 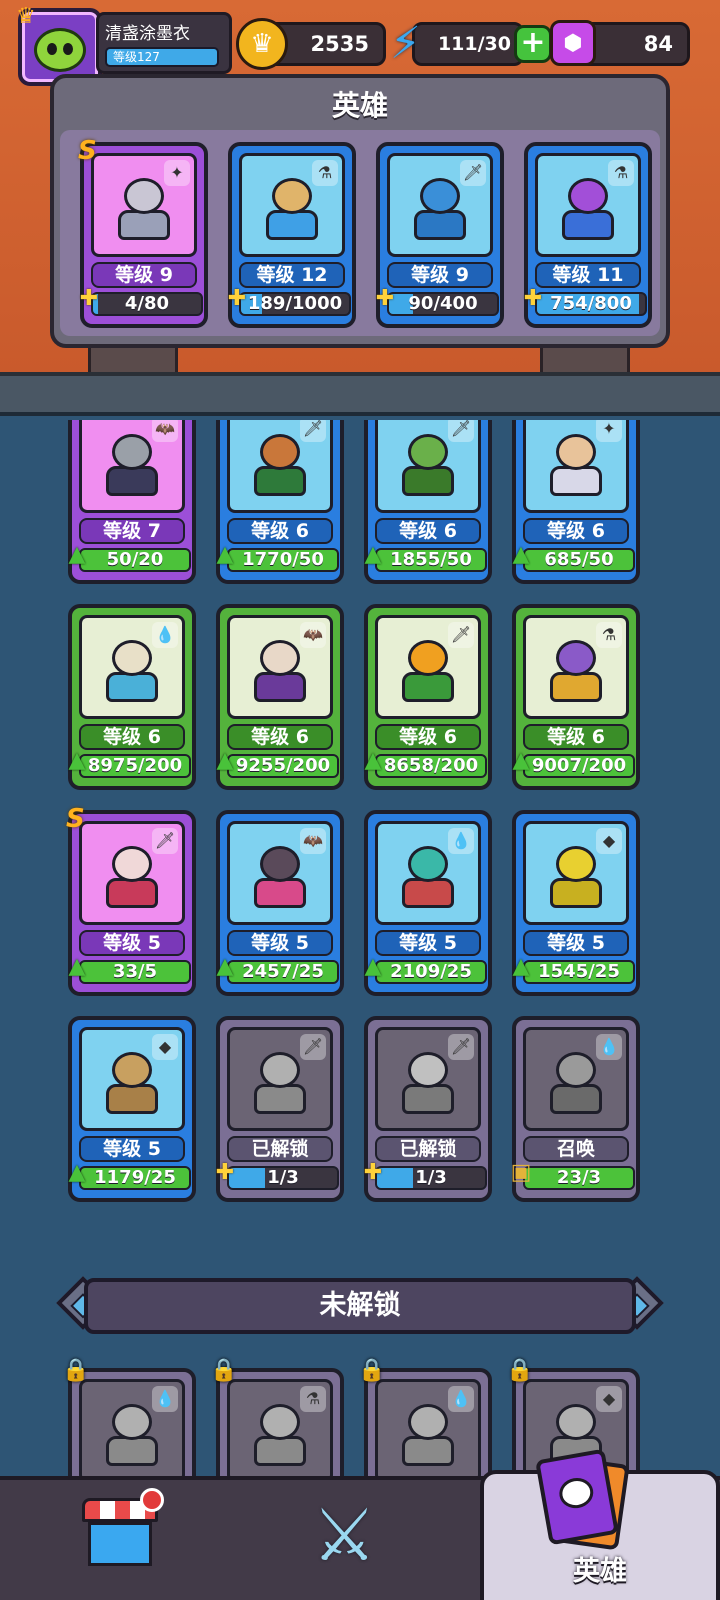 I want to click on nav-tab-heroes: 英雄, so click(x=600, y=1524).